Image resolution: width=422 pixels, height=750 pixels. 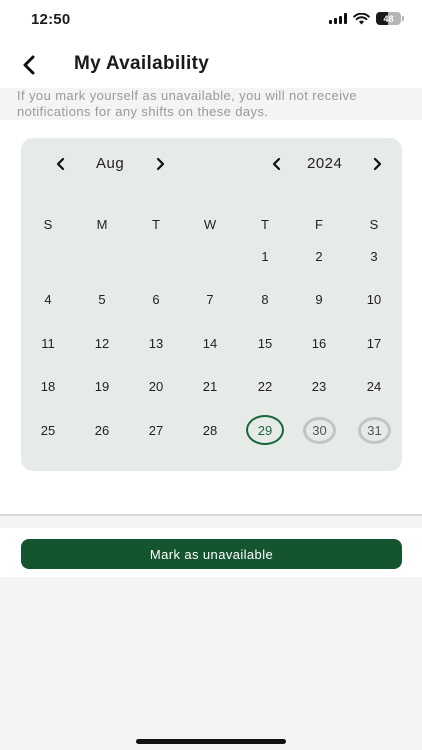 I want to click on calendar-day: 7, so click(x=210, y=299).